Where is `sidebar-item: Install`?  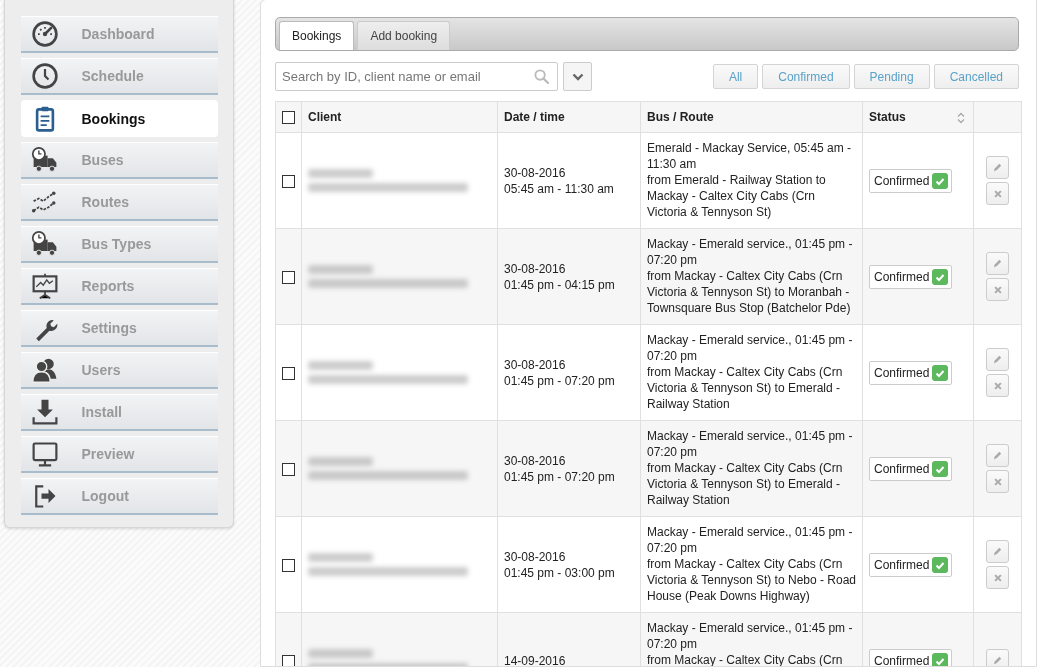 sidebar-item: Install is located at coordinates (119, 412).